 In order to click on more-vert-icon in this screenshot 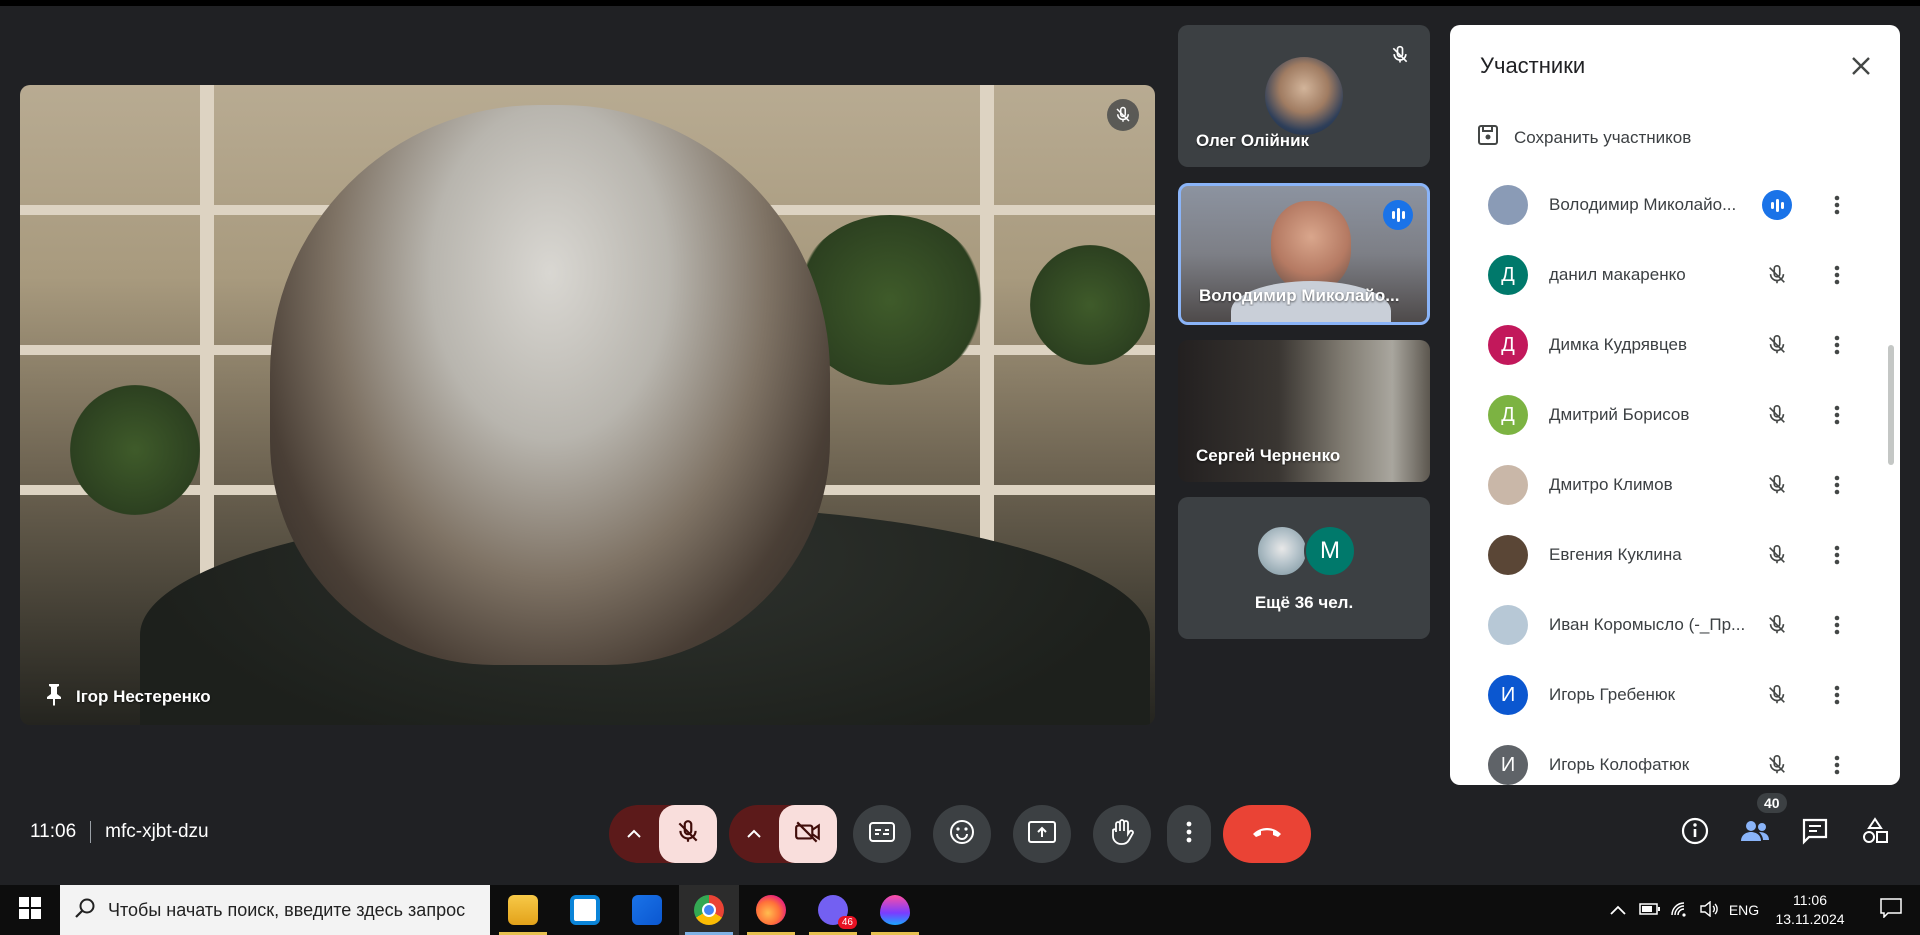, I will do `click(1189, 834)`.